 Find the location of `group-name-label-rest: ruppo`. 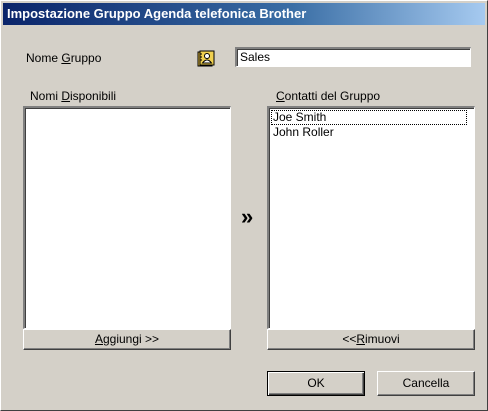

group-name-label-rest: ruppo is located at coordinates (86, 58).